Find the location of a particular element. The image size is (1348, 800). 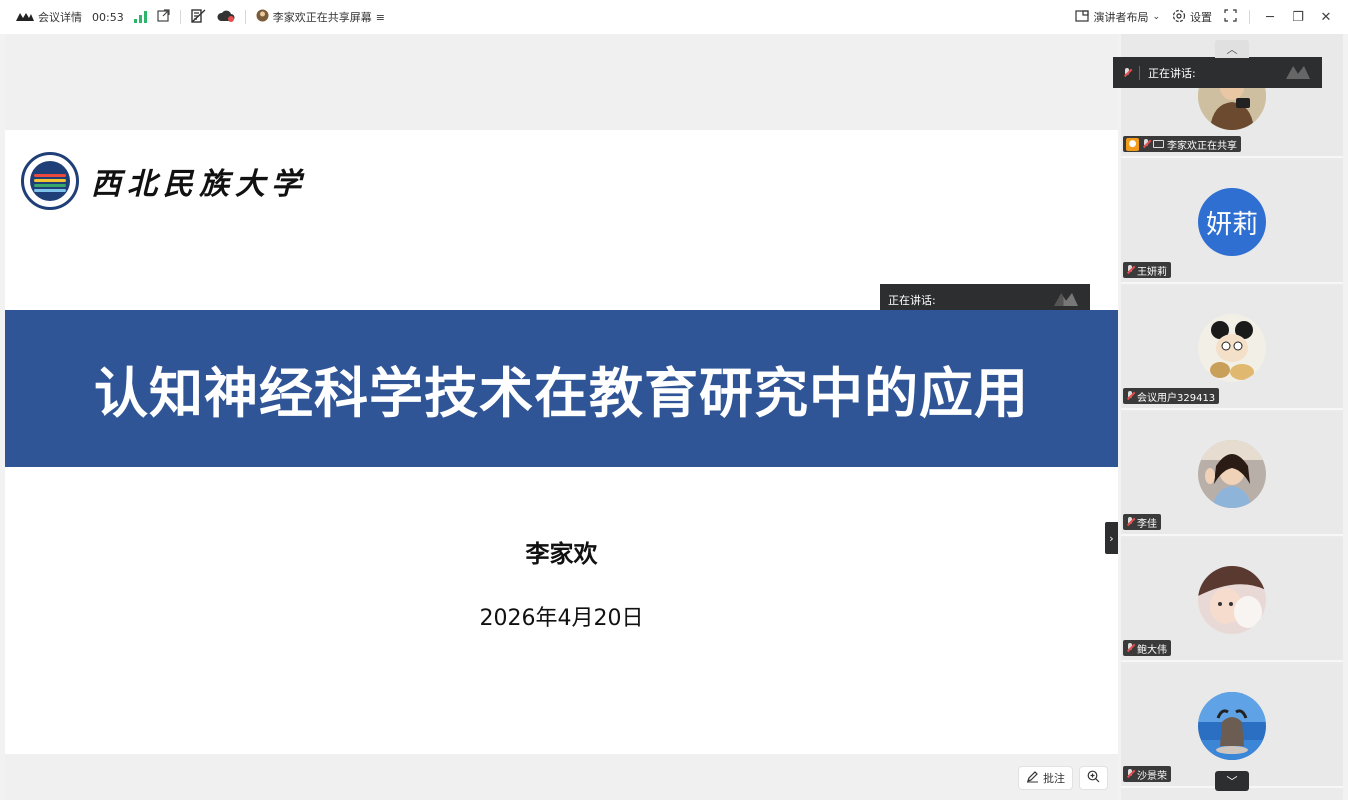

fullscreen-icon is located at coordinates (1230, 17).